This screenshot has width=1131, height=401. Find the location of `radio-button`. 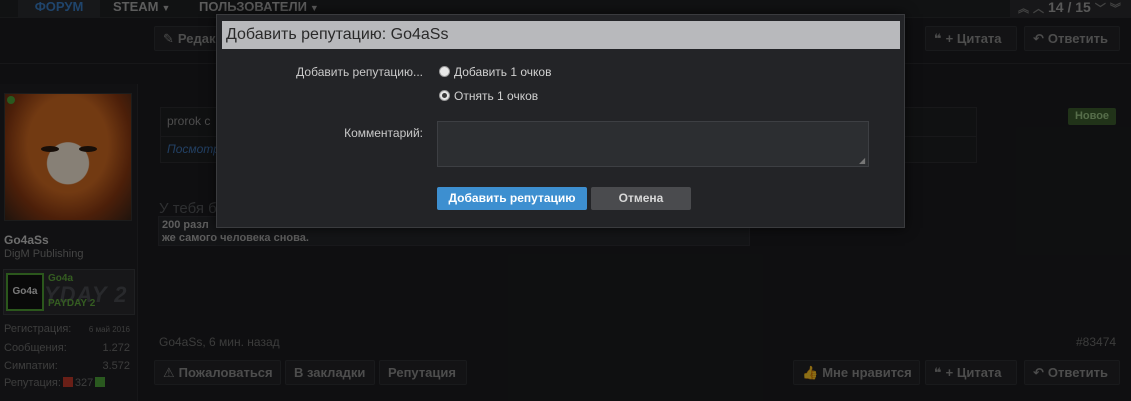

radio-button is located at coordinates (444, 71).